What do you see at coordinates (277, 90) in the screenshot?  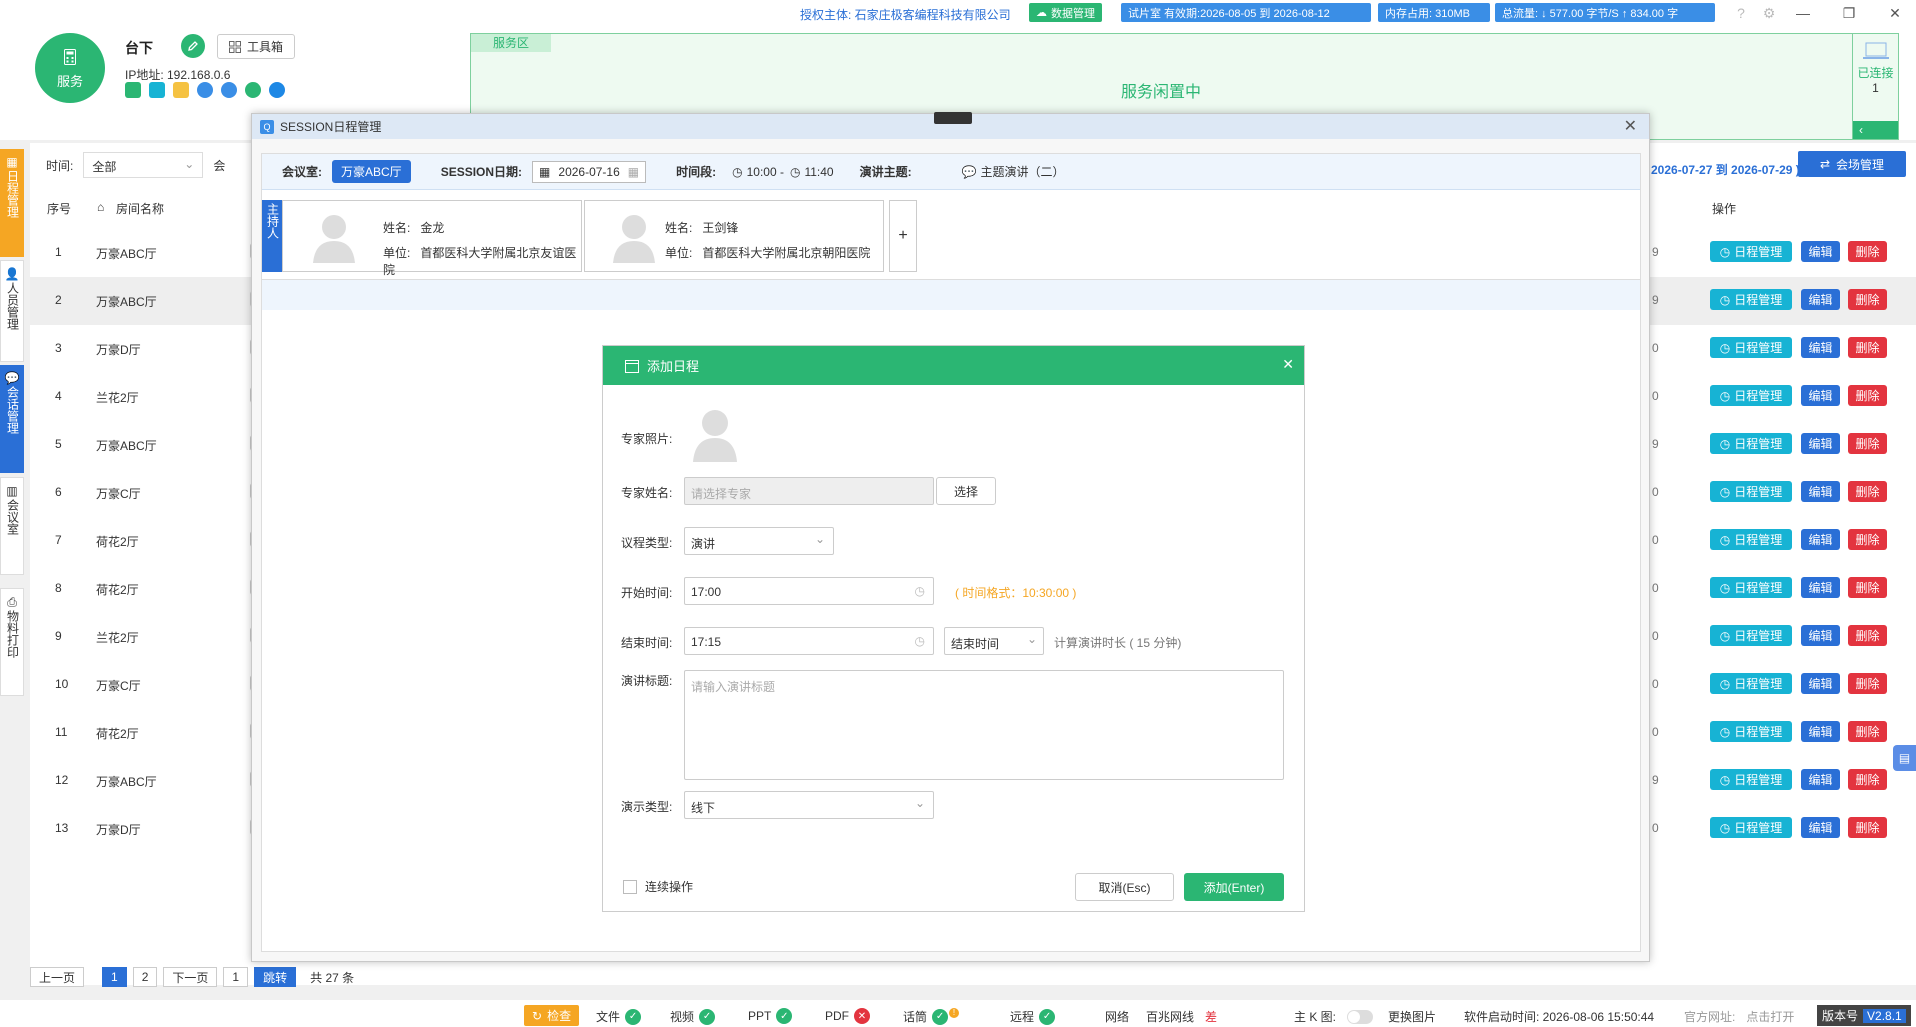 I see `search-icon` at bounding box center [277, 90].